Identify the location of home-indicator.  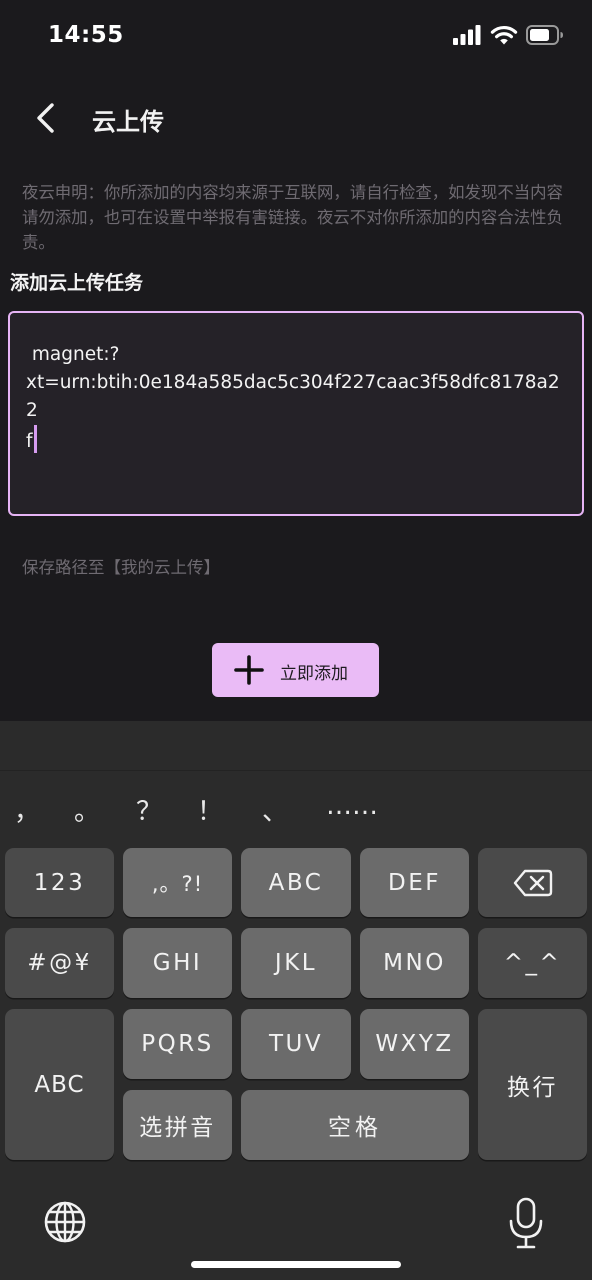
(296, 1264).